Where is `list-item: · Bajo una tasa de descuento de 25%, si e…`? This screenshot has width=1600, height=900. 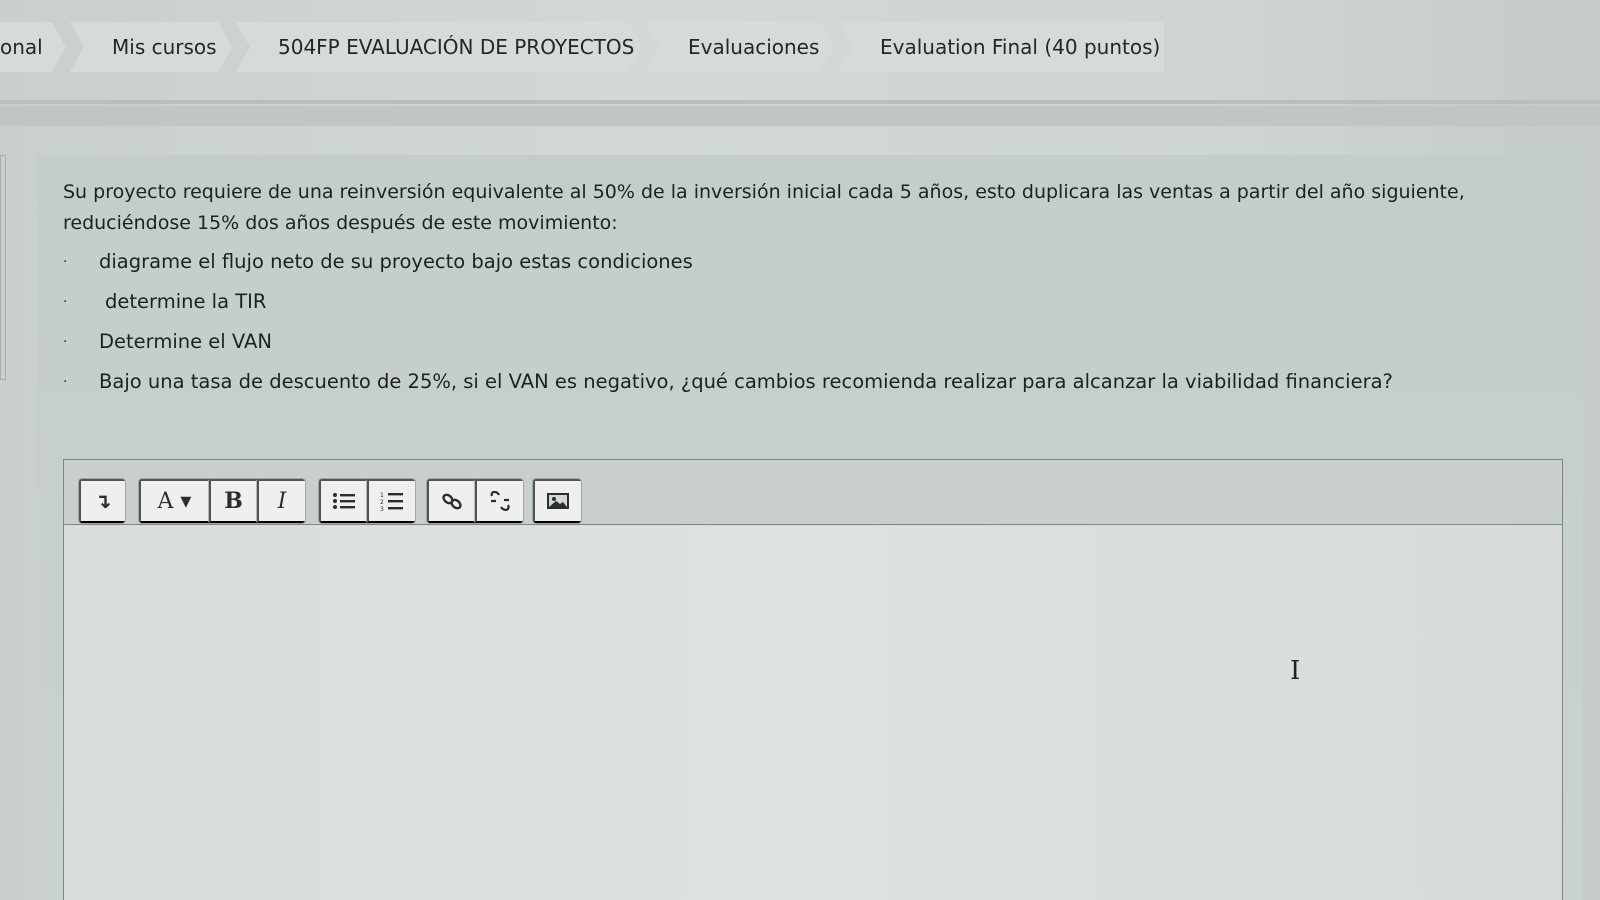 list-item: · Bajo una tasa de descuento de 25%, si e… is located at coordinates (813, 385).